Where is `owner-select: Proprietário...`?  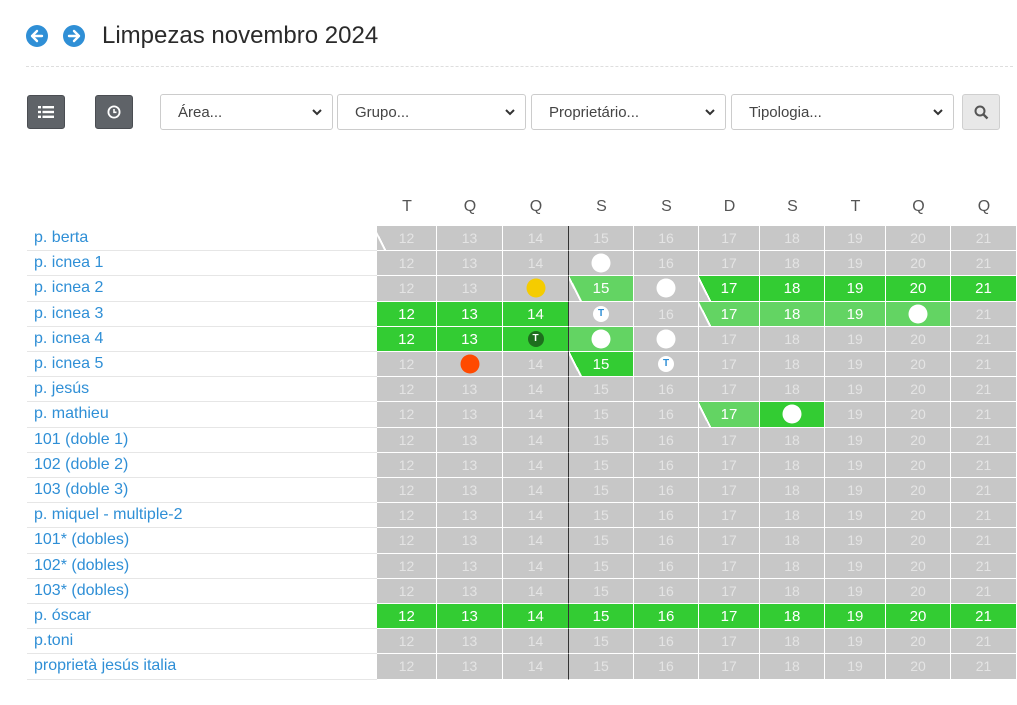 owner-select: Proprietário... is located at coordinates (628, 112).